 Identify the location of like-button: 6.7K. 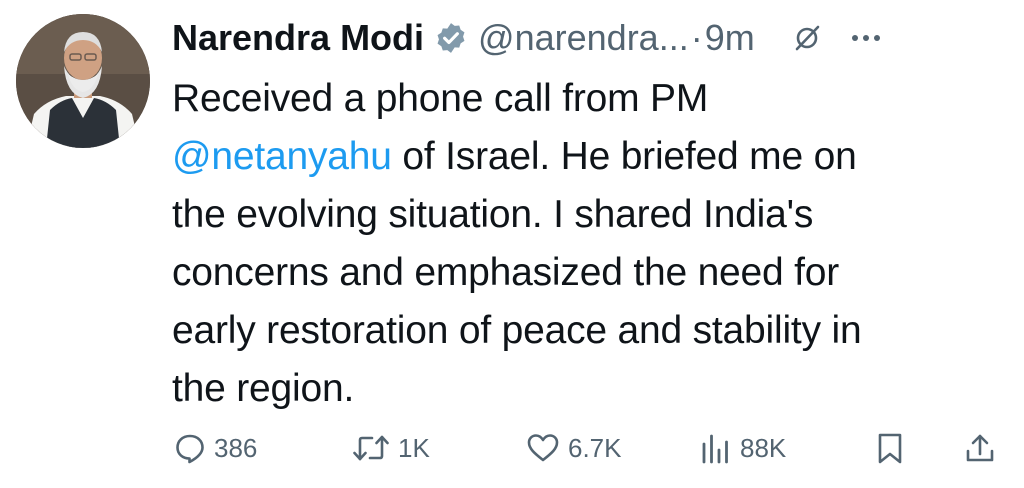
(574, 448).